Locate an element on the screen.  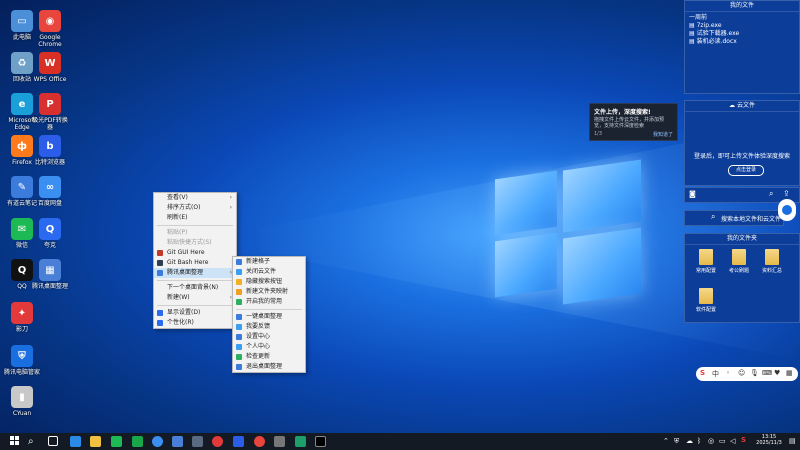
keyboard-icon: ⌨ is located at coordinates (767, 373).